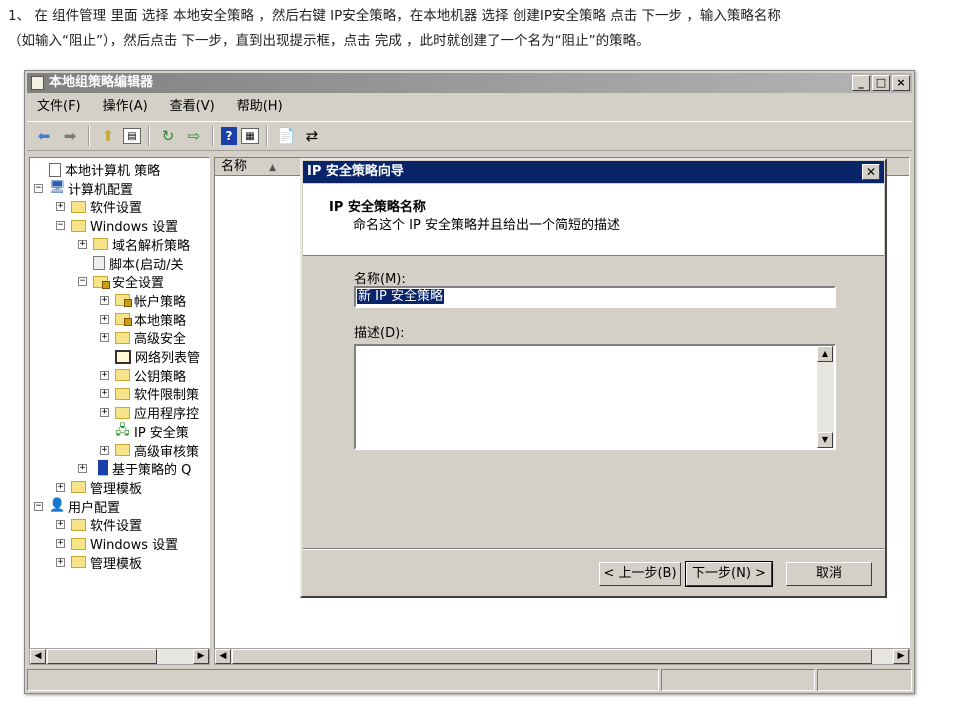  What do you see at coordinates (123, 301) in the screenshot?
I see `locked-folder-icon` at bounding box center [123, 301].